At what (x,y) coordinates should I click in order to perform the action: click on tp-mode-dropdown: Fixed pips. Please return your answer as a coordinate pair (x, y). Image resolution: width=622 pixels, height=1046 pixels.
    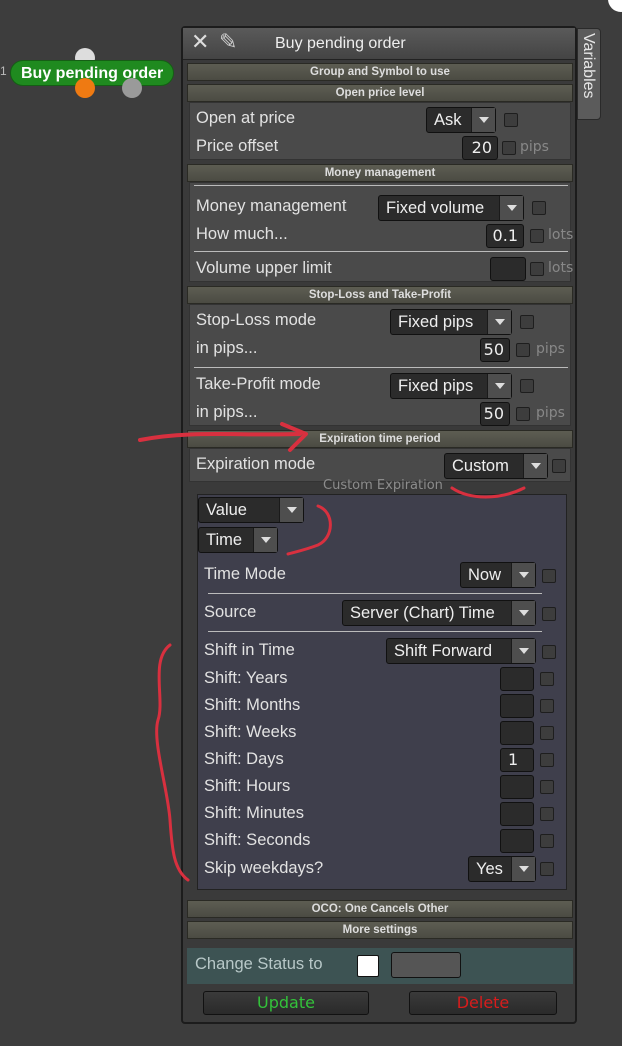
    Looking at the image, I should click on (451, 386).